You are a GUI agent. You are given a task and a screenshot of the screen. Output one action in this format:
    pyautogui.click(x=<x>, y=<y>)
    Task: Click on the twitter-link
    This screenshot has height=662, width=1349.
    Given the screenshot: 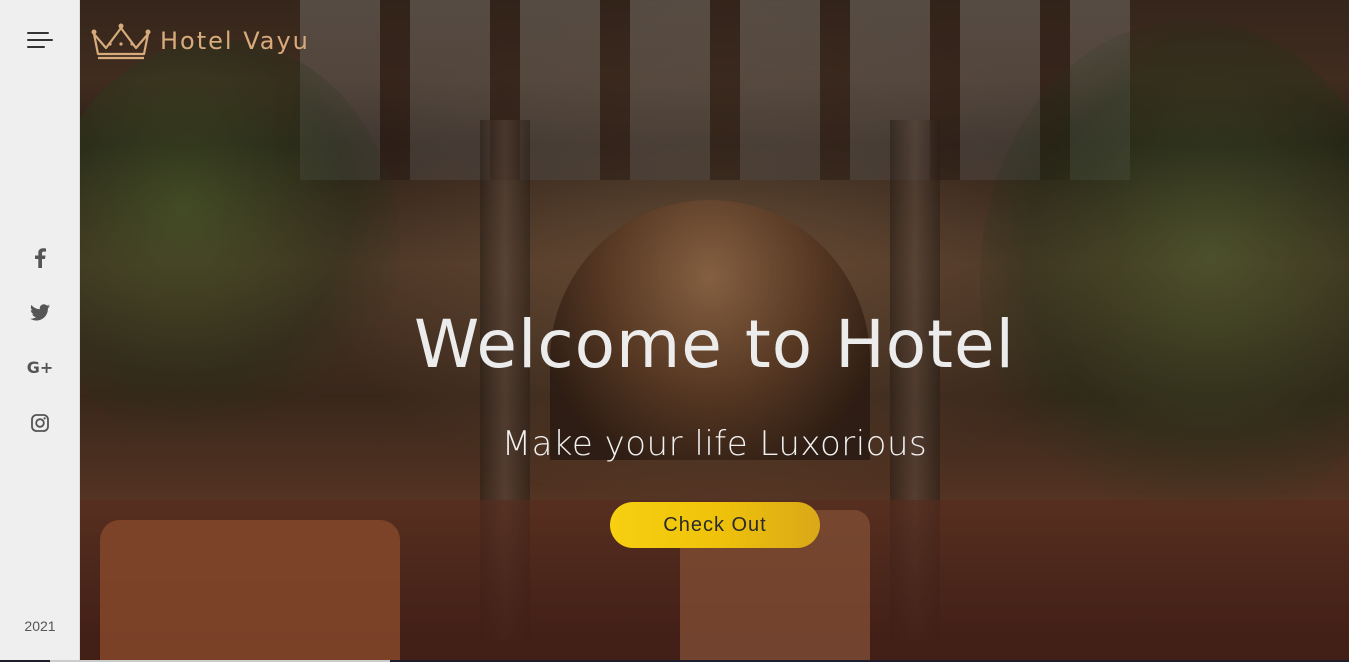 What is the action you would take?
    pyautogui.click(x=40, y=312)
    